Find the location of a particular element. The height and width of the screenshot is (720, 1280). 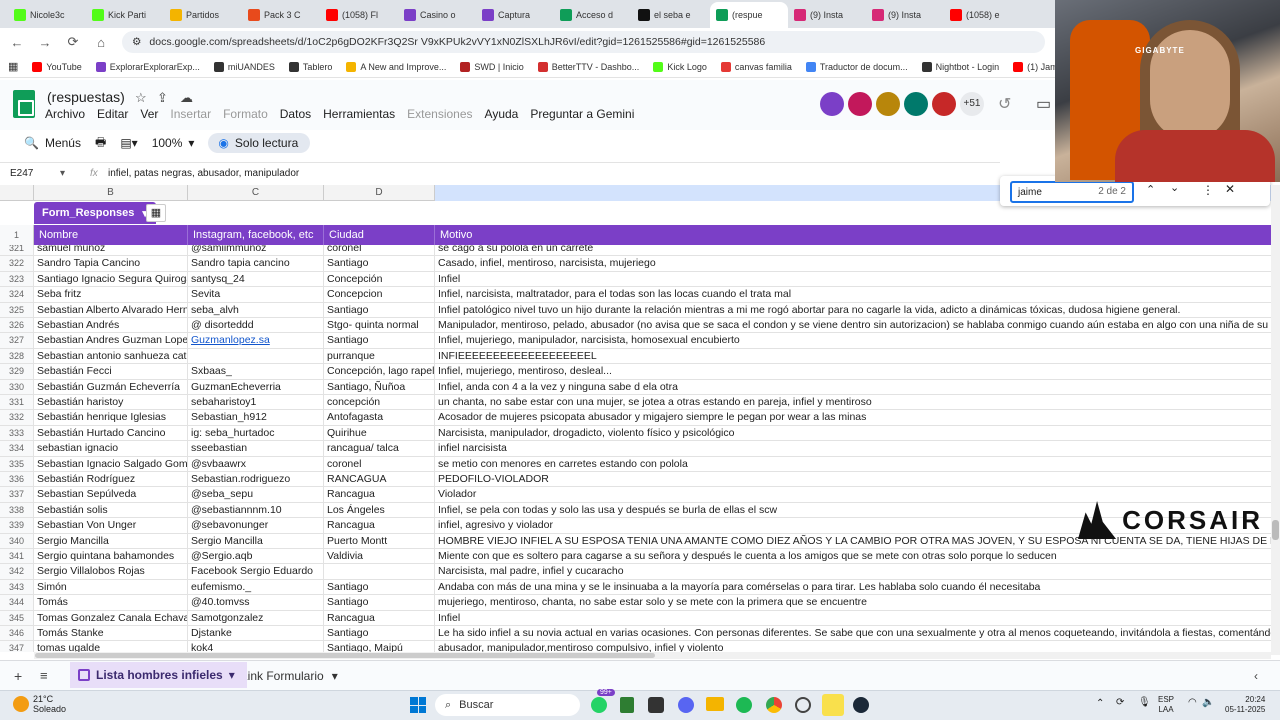

column-header: B is located at coordinates (111, 193).